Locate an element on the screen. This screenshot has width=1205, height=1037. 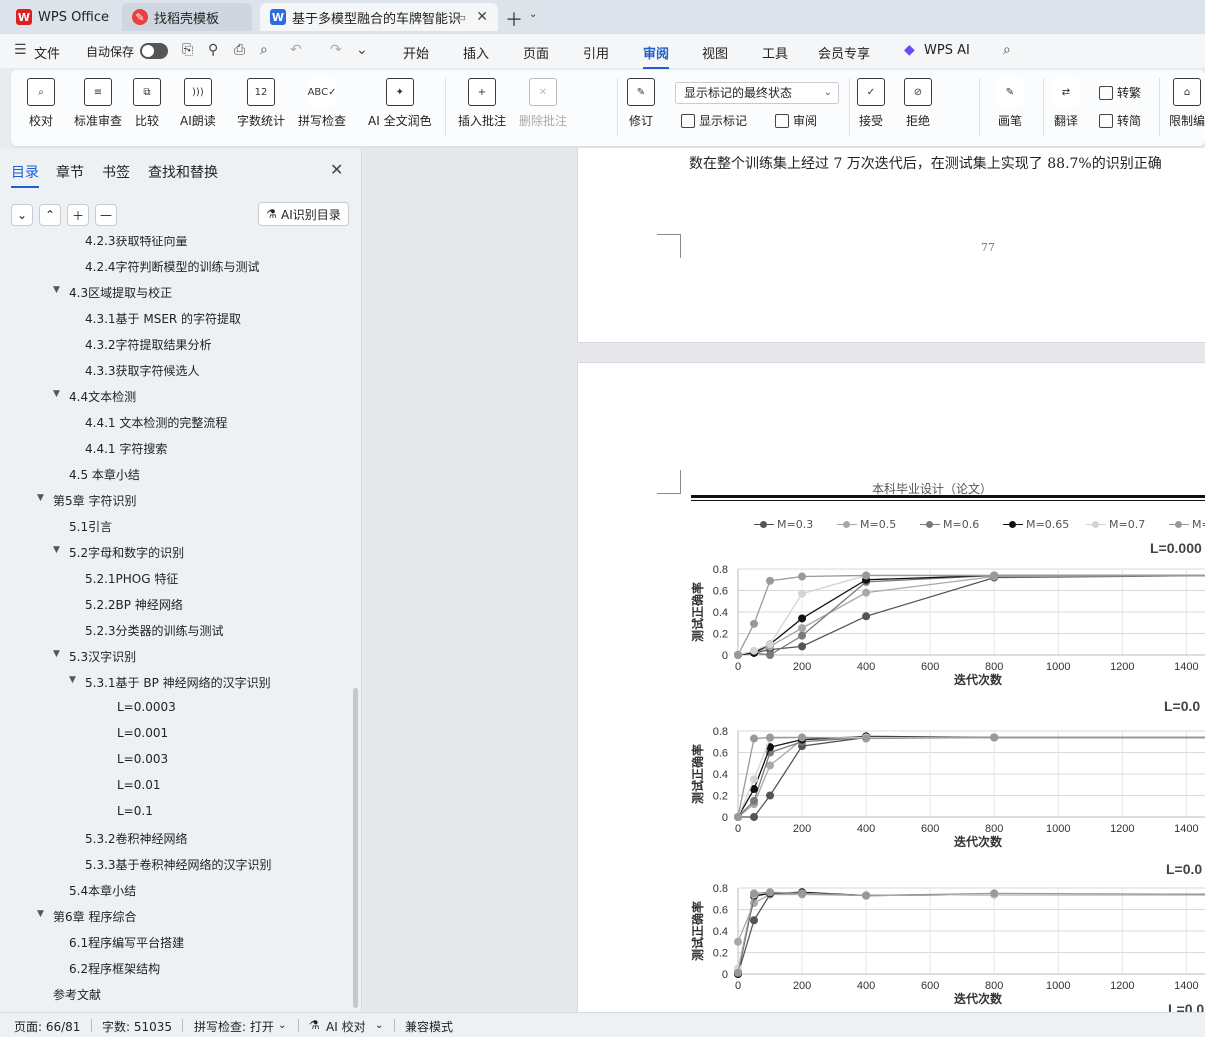
toc-item: 4.4.1 字符搜索 is located at coordinates (126, 448).